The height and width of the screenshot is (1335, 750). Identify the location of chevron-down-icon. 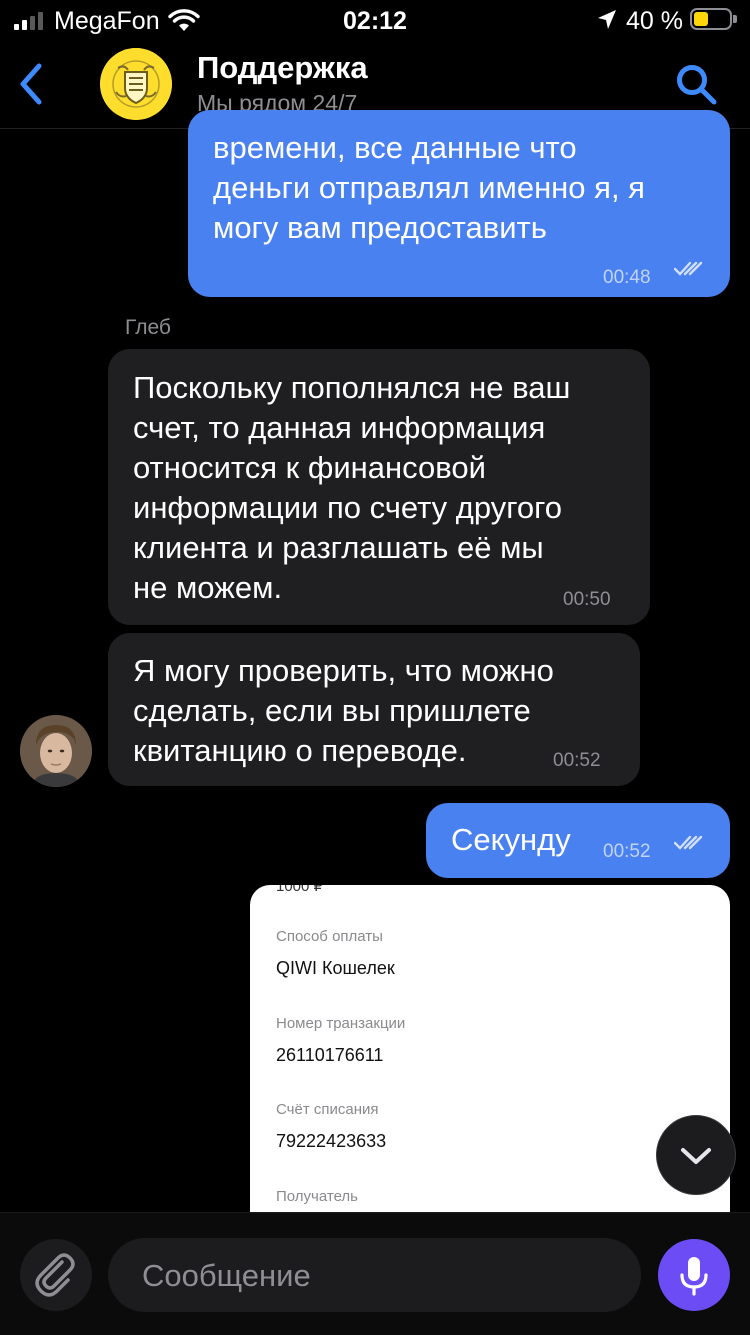
(696, 1156).